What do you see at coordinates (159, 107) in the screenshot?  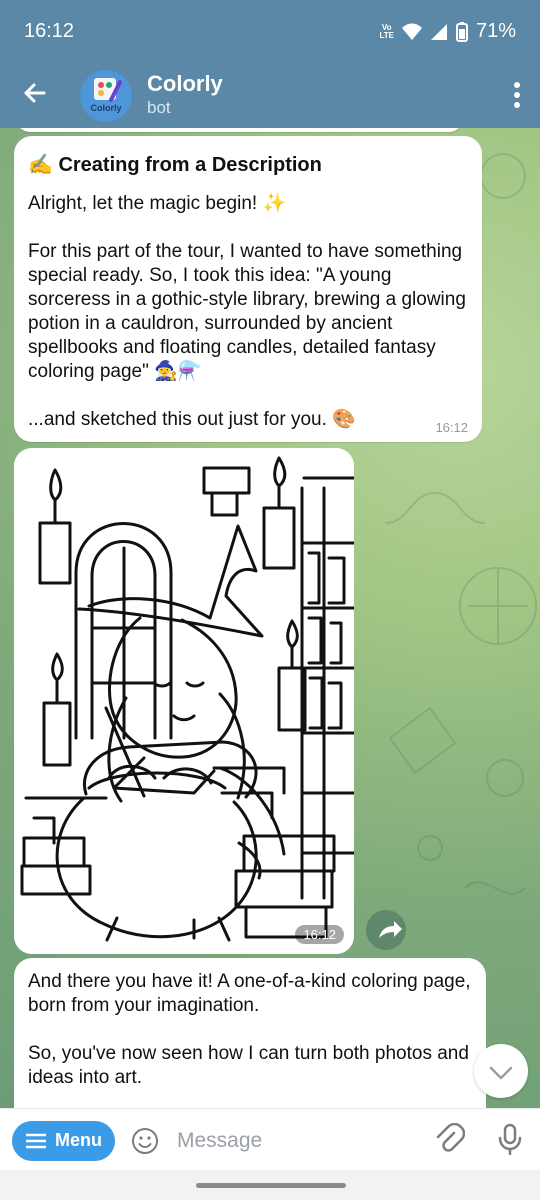 I see `bot-status: bot` at bounding box center [159, 107].